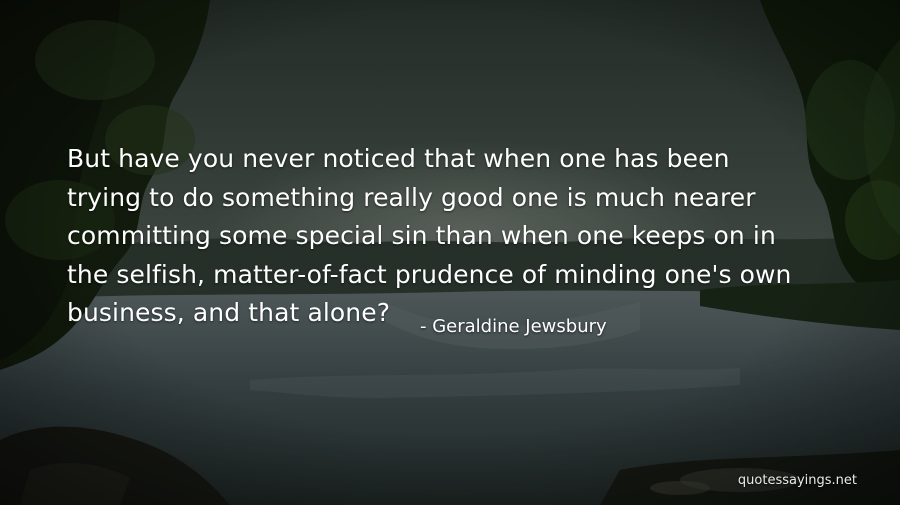 This screenshot has width=900, height=505. I want to click on site-watermark: quotessayings.net, so click(797, 480).